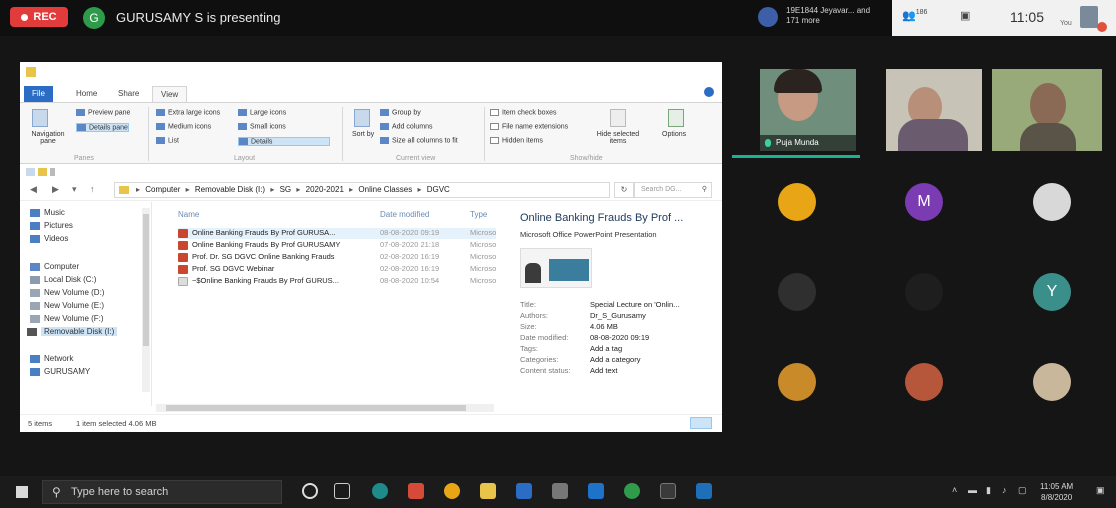 The image size is (1116, 508). Describe the element at coordinates (30, 172) in the screenshot. I see `properties-icon` at that location.